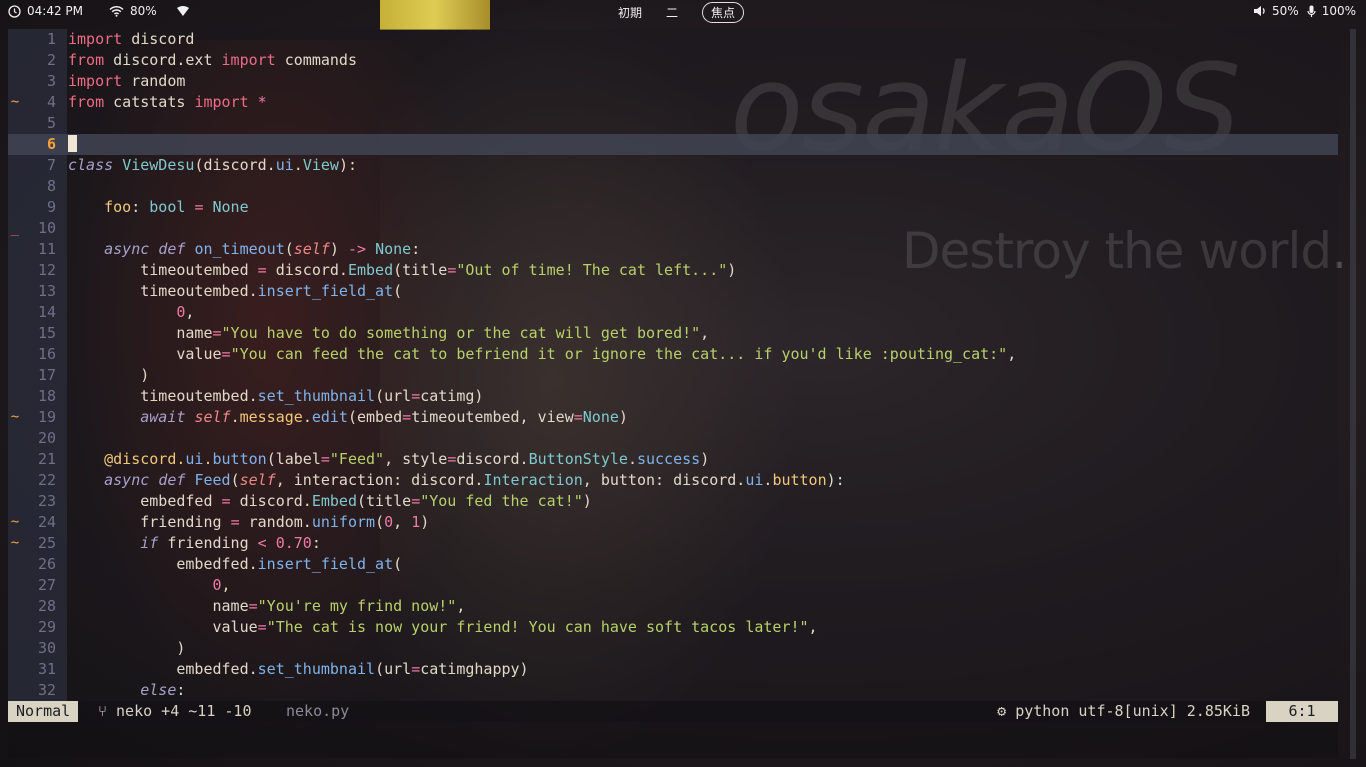  I want to click on code-token: ), so click(587, 501).